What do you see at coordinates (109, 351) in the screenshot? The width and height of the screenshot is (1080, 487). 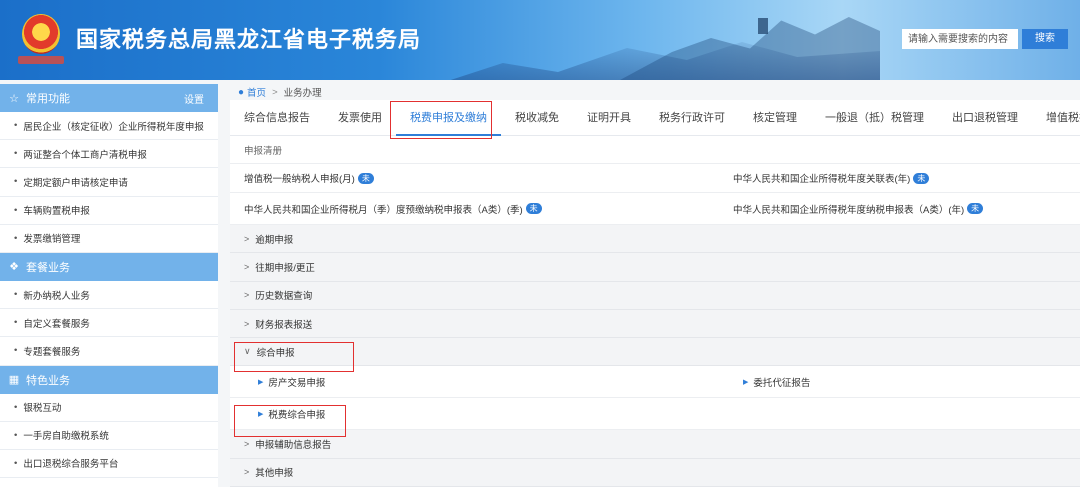 I see `sidebar-item: • 专题套餐服务` at bounding box center [109, 351].